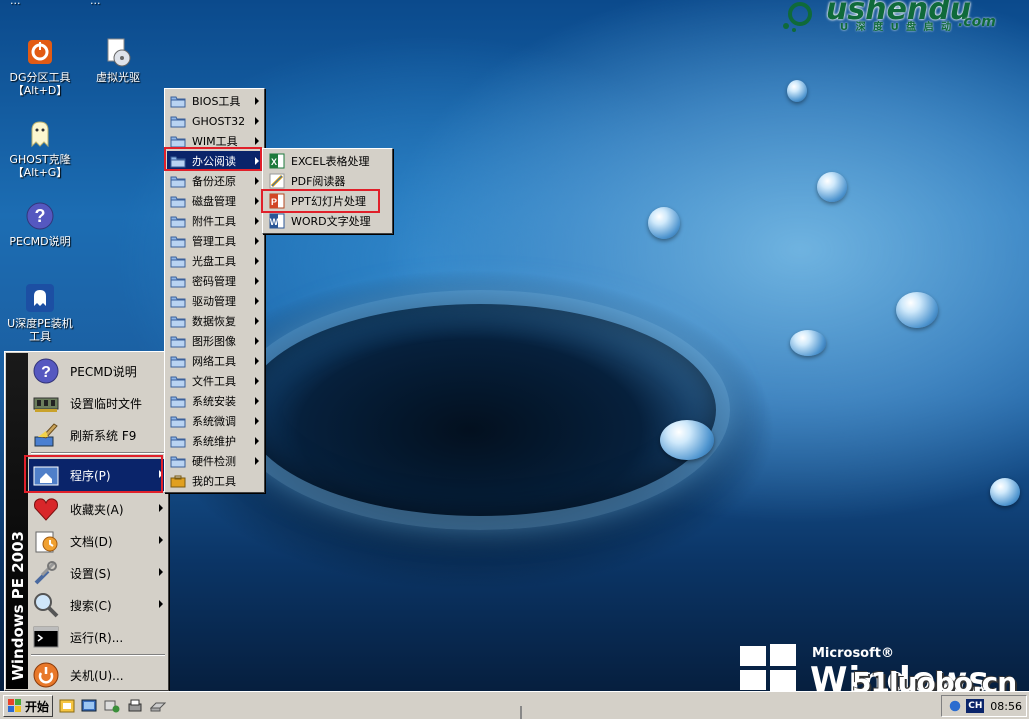  Describe the element at coordinates (28, 706) in the screenshot. I see `start-button: 开始` at that location.